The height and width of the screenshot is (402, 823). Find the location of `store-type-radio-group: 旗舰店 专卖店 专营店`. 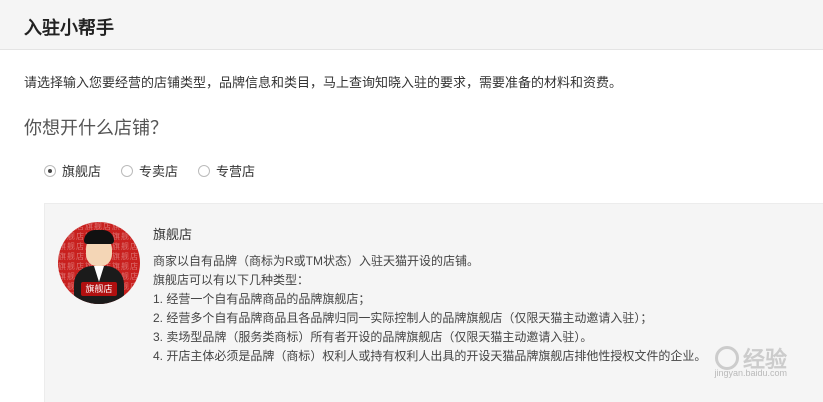

store-type-radio-group: 旗舰店 专卖店 专营店 is located at coordinates (149, 170).